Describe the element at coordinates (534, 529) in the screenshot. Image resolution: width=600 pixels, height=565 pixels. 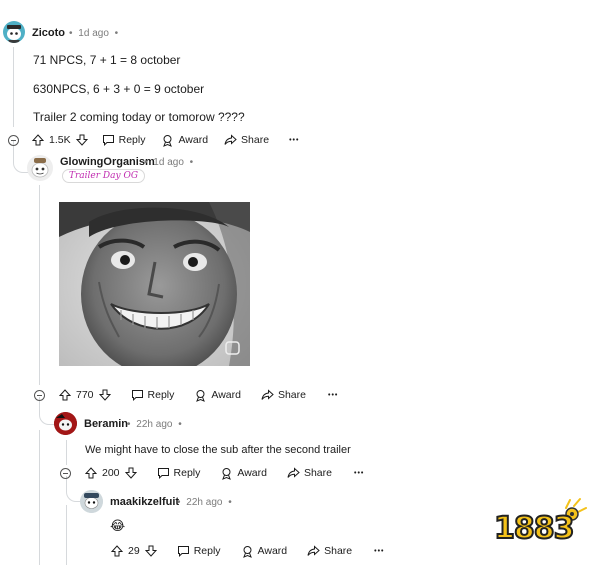
I see `watermark-text: 1883` at that location.